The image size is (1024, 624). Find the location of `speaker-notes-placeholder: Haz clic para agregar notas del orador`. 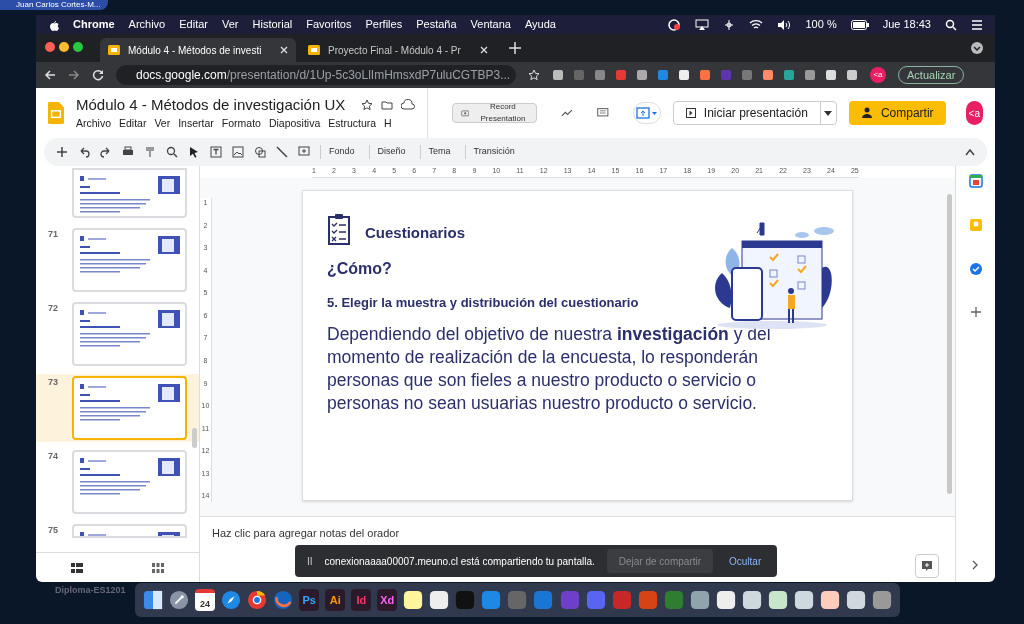

speaker-notes-placeholder: Haz clic para agregar notas del orador is located at coordinates (306, 533).